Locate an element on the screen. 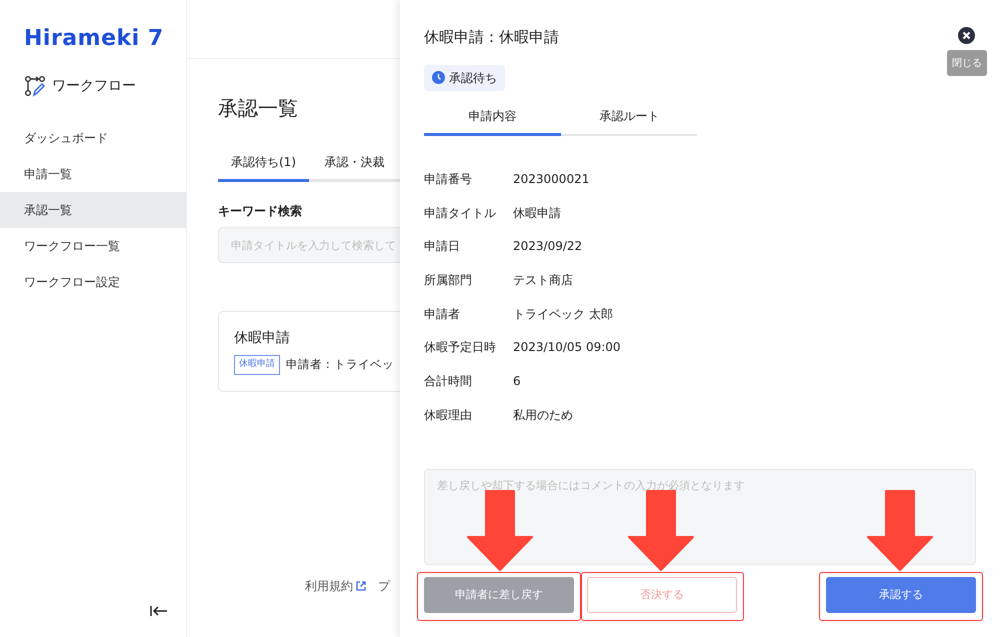 The width and height of the screenshot is (1000, 637). field-value: 2023000021 is located at coordinates (551, 179).